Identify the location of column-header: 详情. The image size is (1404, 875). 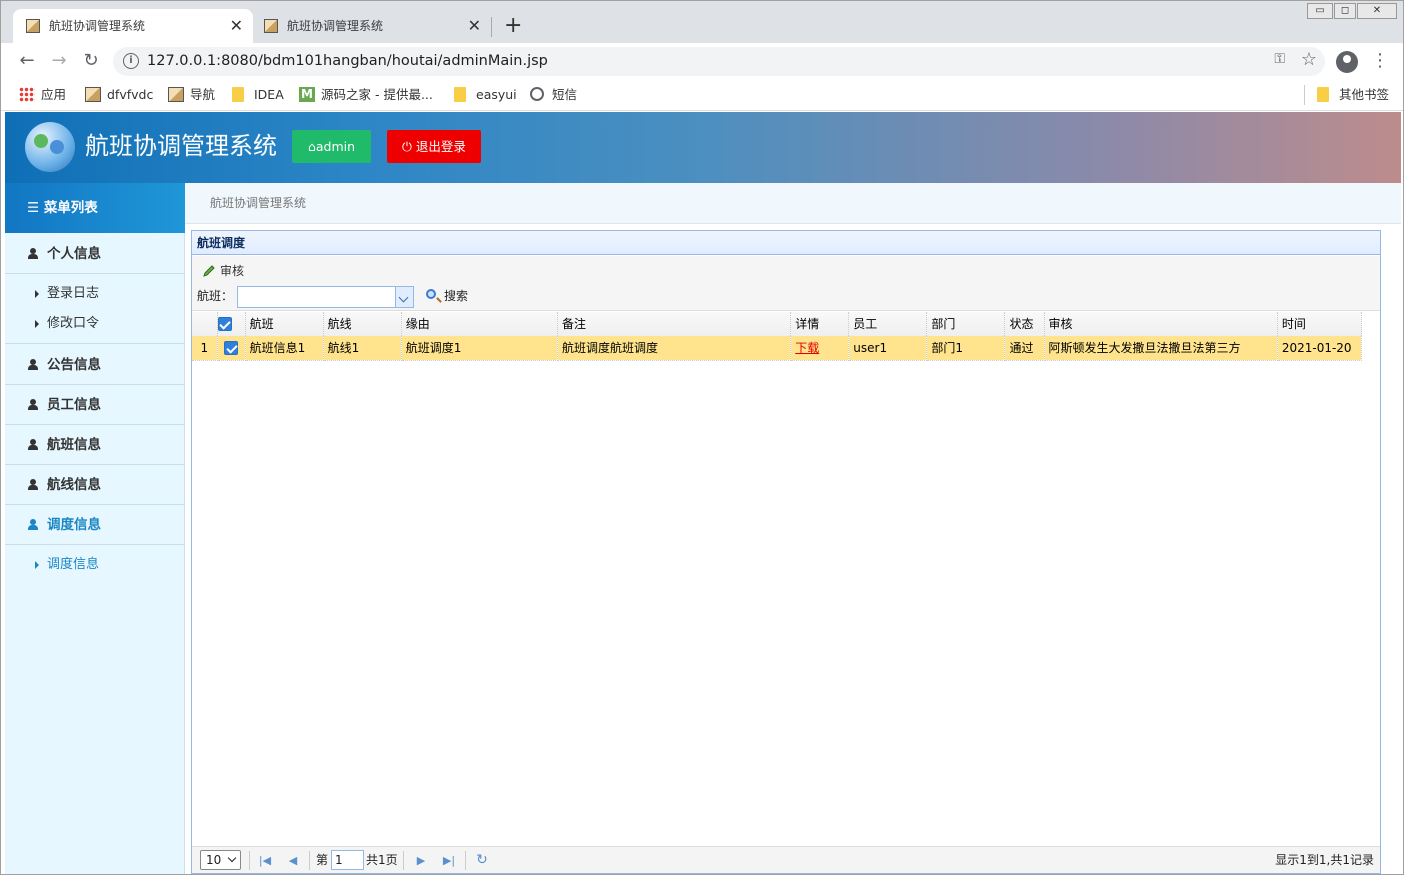
(820, 324).